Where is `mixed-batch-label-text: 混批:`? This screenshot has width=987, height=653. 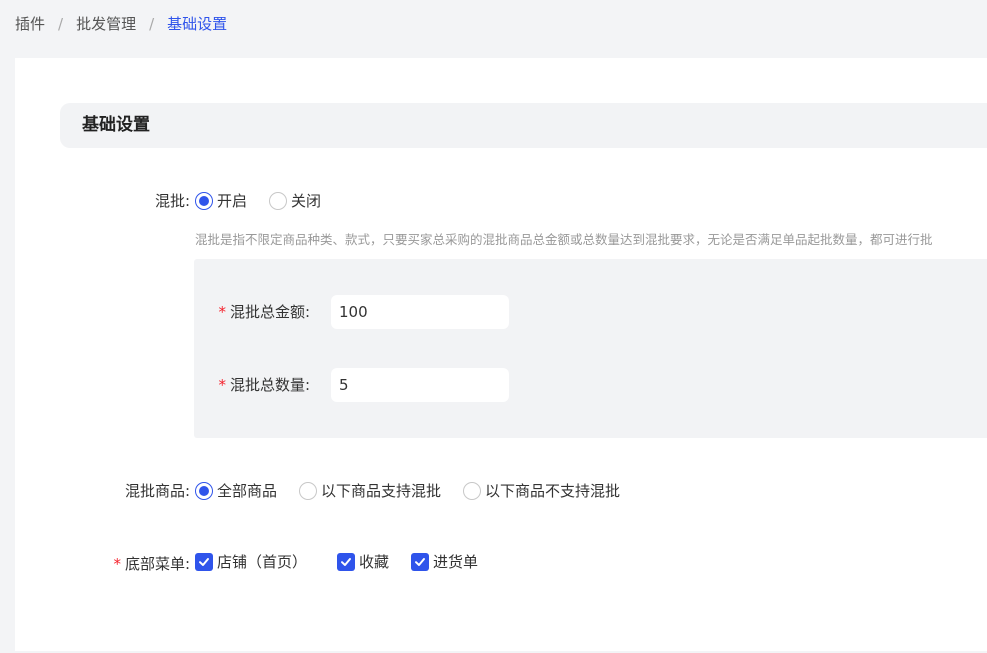
mixed-batch-label-text: 混批: is located at coordinates (172, 201).